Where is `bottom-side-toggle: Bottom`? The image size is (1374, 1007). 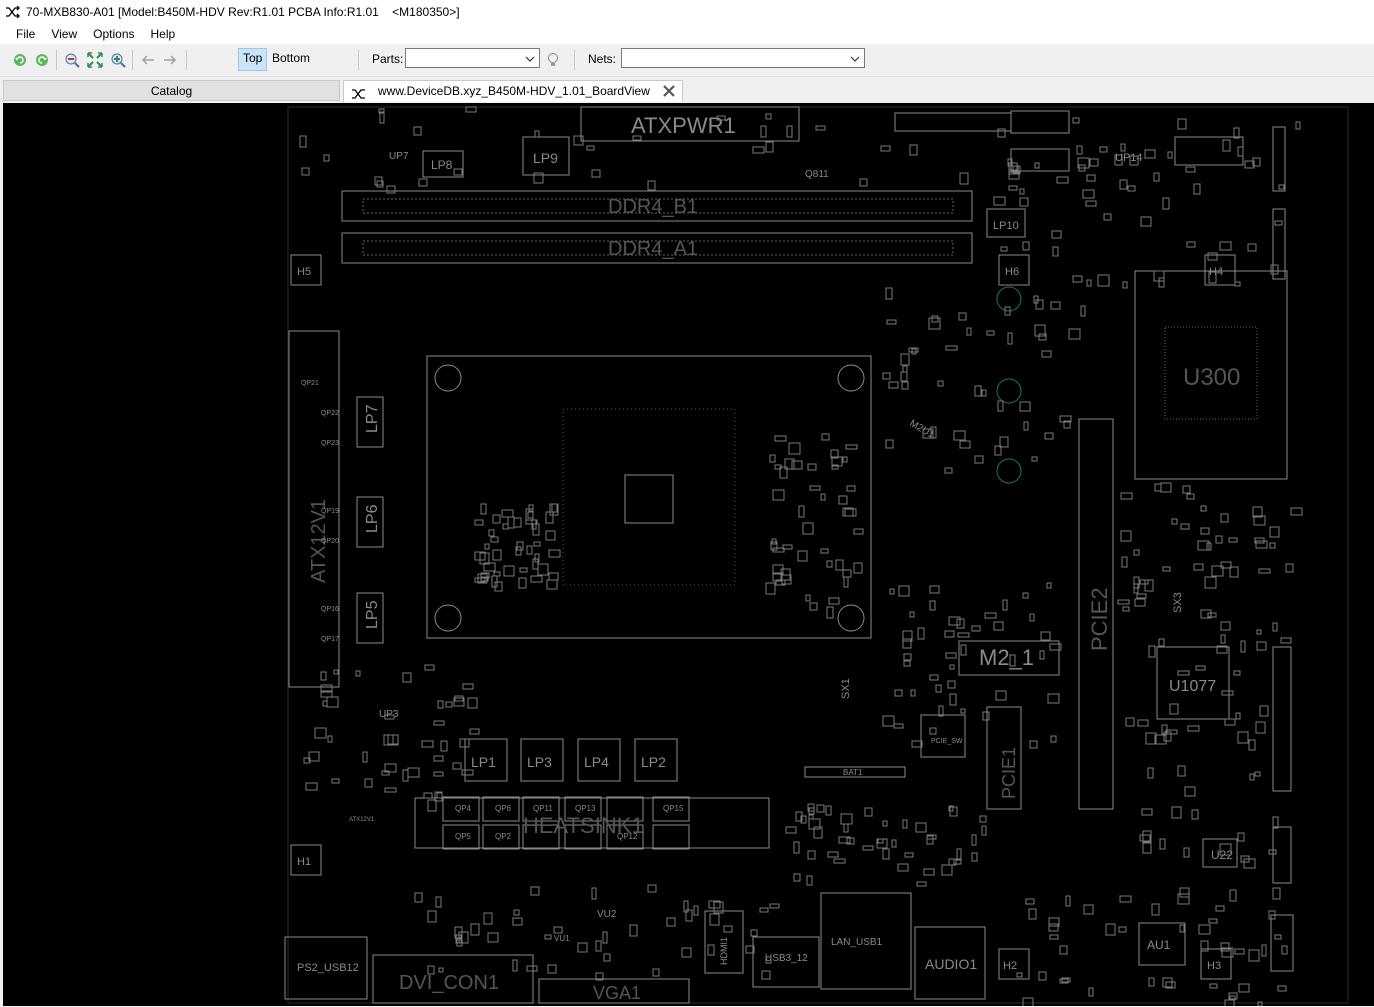 bottom-side-toggle: Bottom is located at coordinates (291, 58).